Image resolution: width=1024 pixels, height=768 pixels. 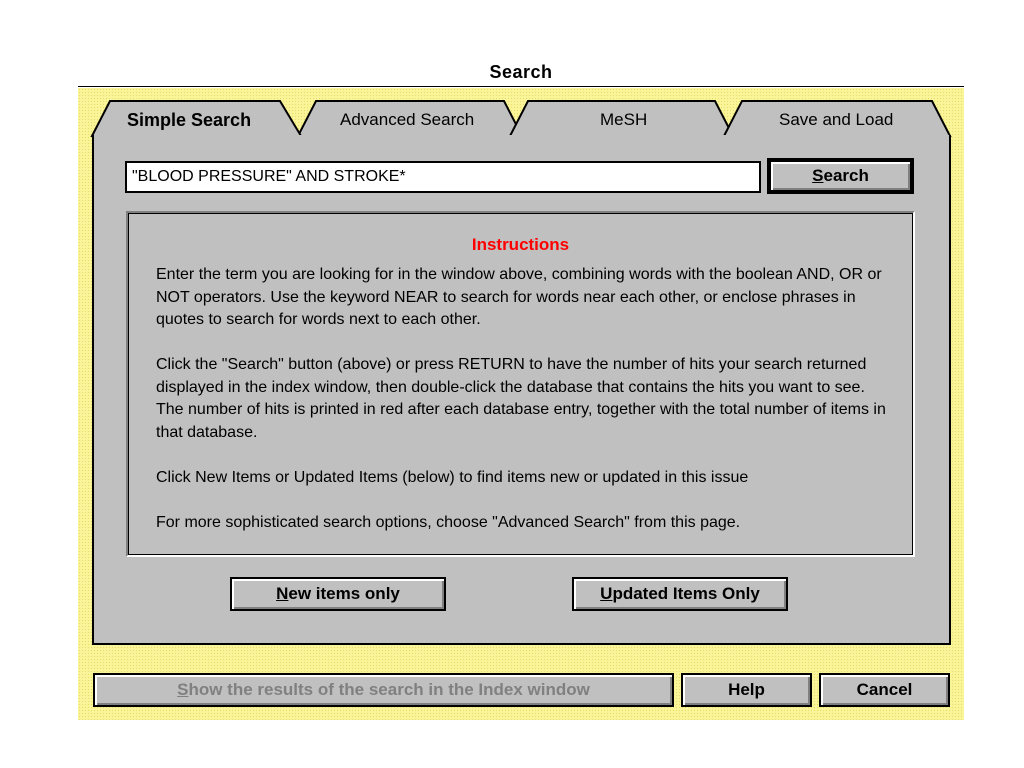 I want to click on tab-mesh: MeSH, so click(x=623, y=120).